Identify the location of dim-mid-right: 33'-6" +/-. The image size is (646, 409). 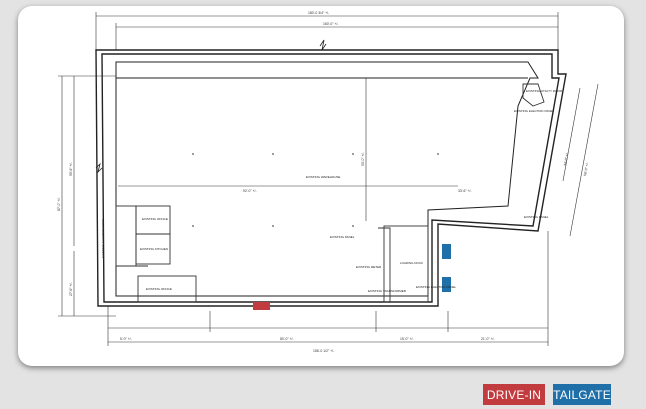
(465, 191).